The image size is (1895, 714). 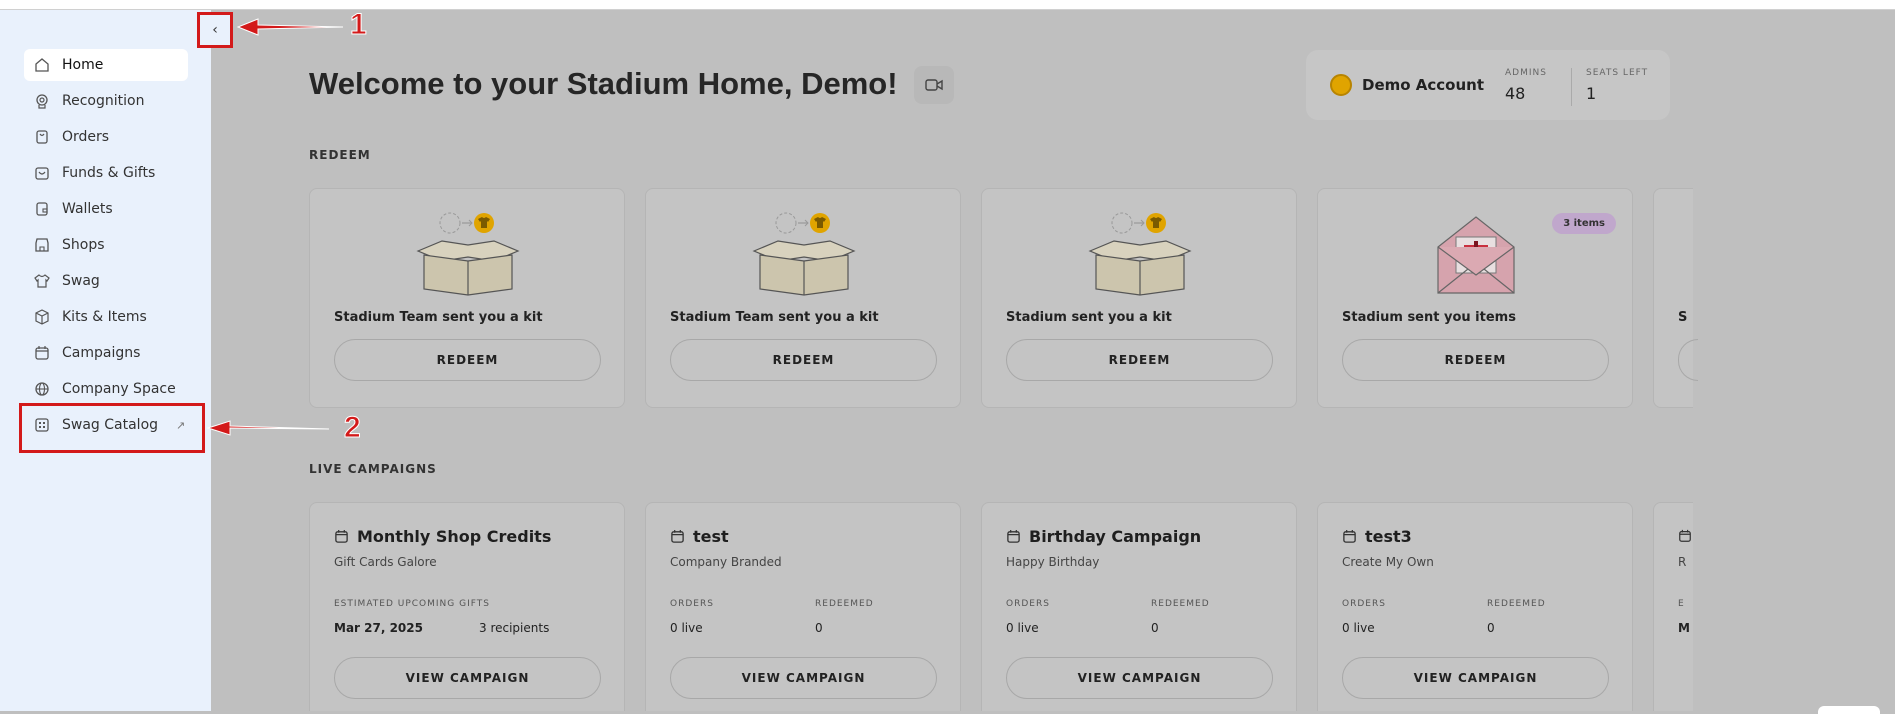 I want to click on corner-widget, so click(x=1849, y=710).